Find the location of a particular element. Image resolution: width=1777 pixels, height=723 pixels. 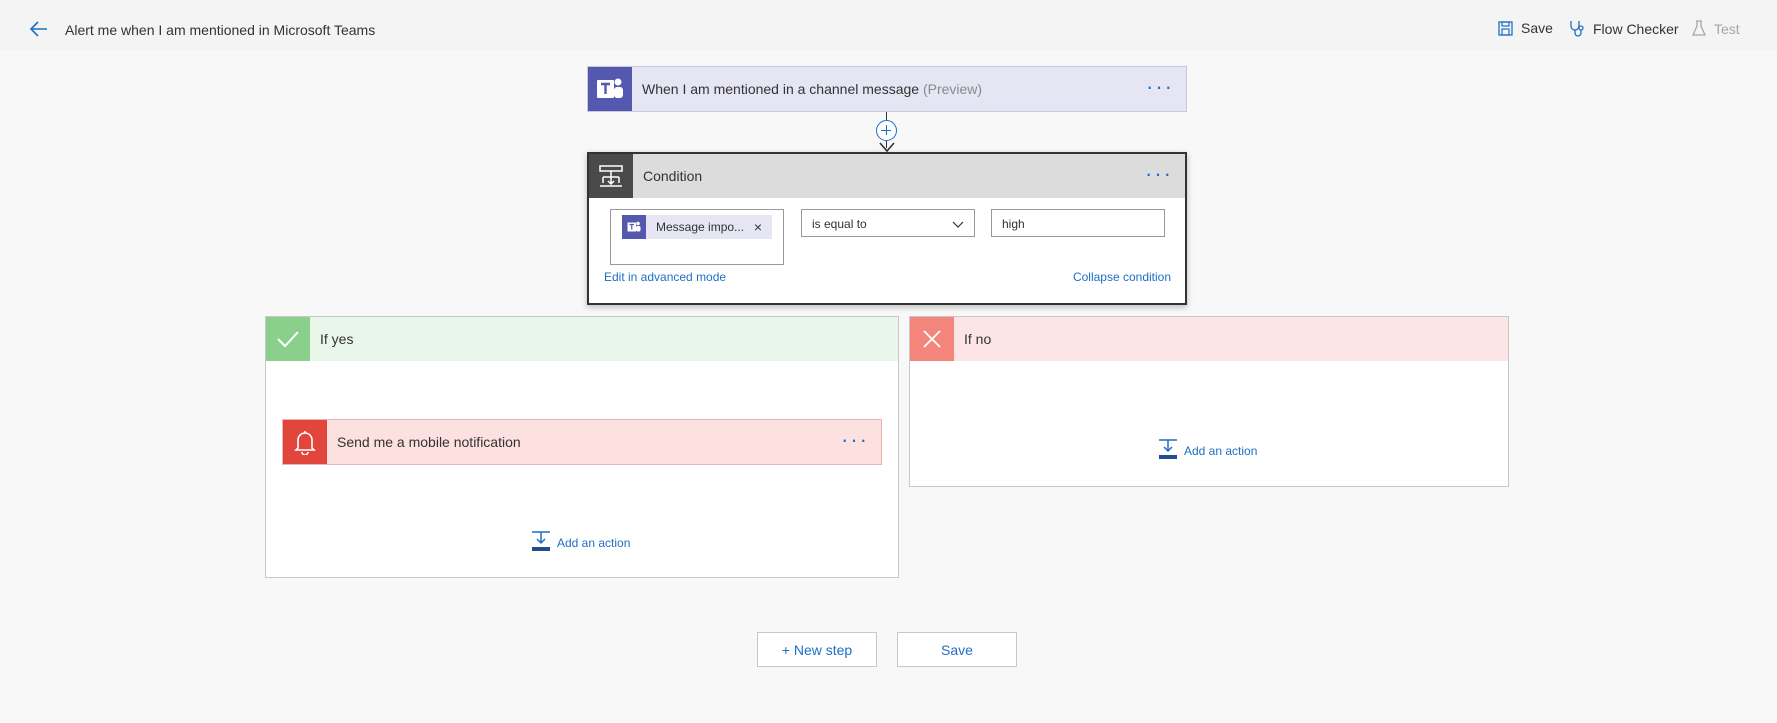

bell-icon is located at coordinates (305, 442).